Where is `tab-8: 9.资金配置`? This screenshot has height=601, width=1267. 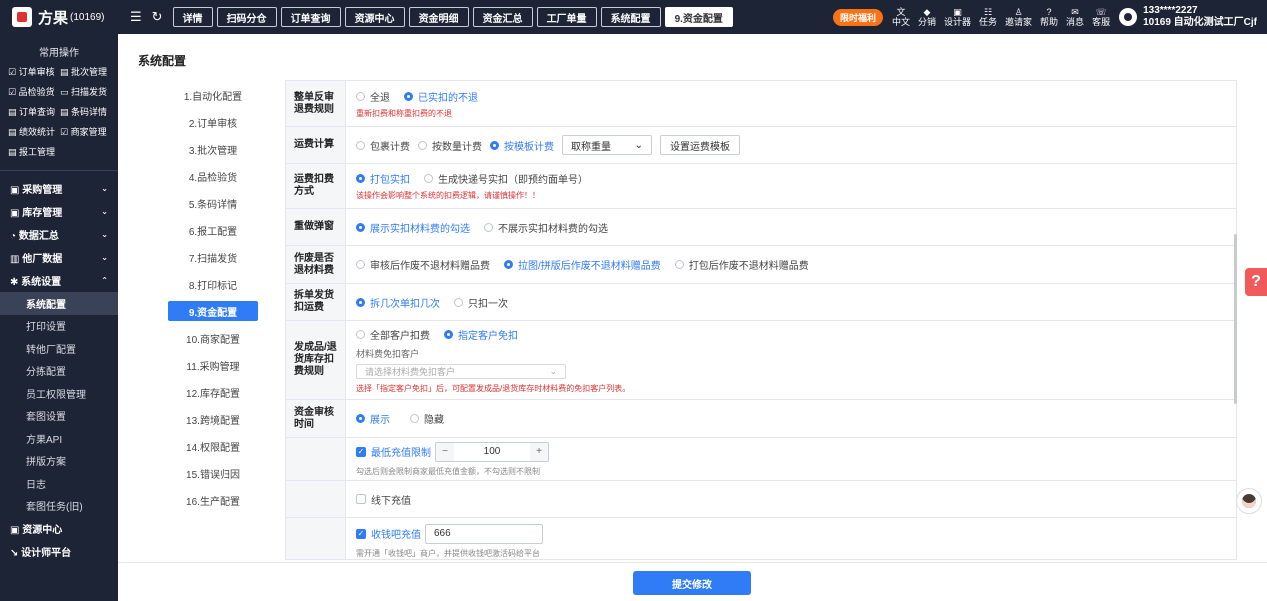
tab-8: 9.资金配置 is located at coordinates (698, 17).